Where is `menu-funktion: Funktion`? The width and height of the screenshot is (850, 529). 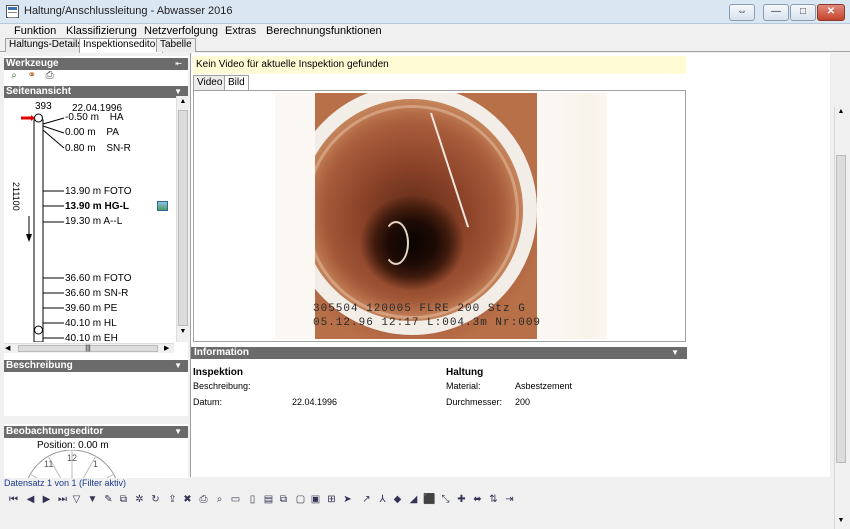 menu-funktion: Funktion is located at coordinates (35, 31).